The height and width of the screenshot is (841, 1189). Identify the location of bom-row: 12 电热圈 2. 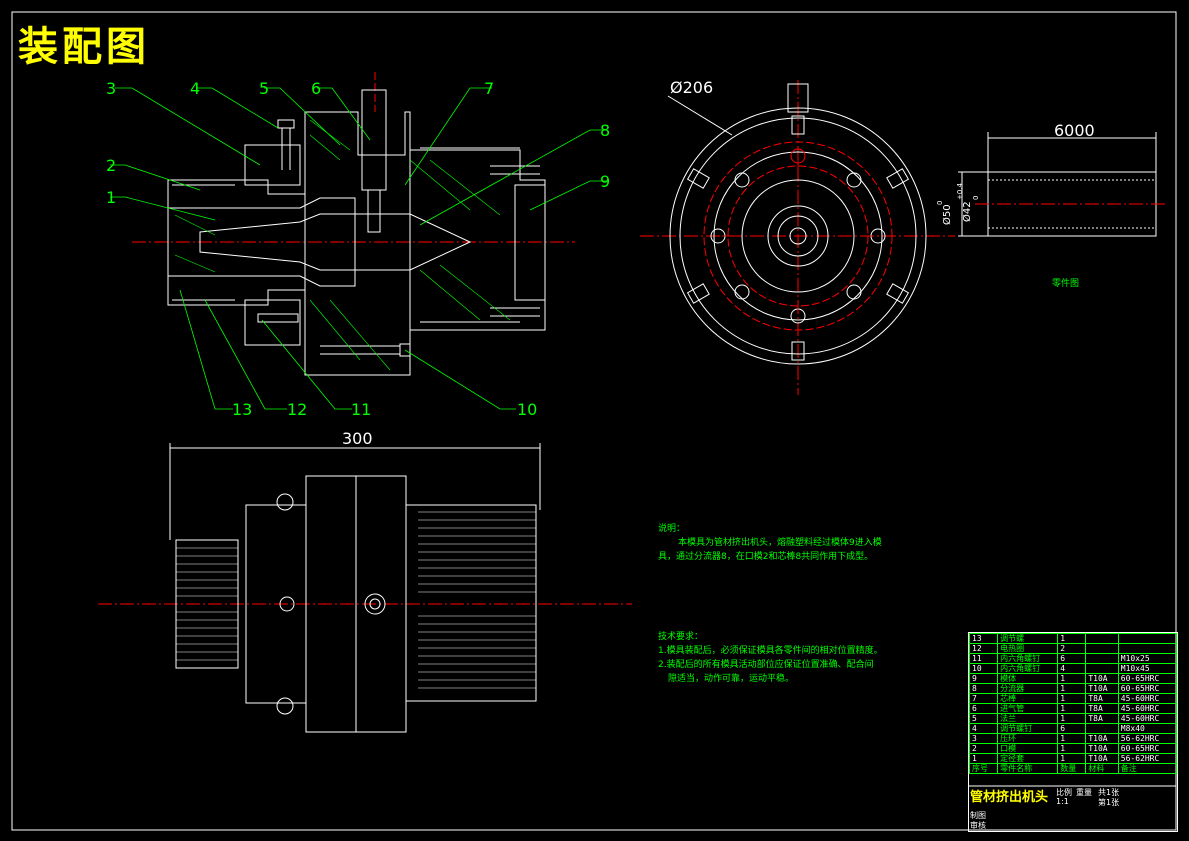
(1073, 648).